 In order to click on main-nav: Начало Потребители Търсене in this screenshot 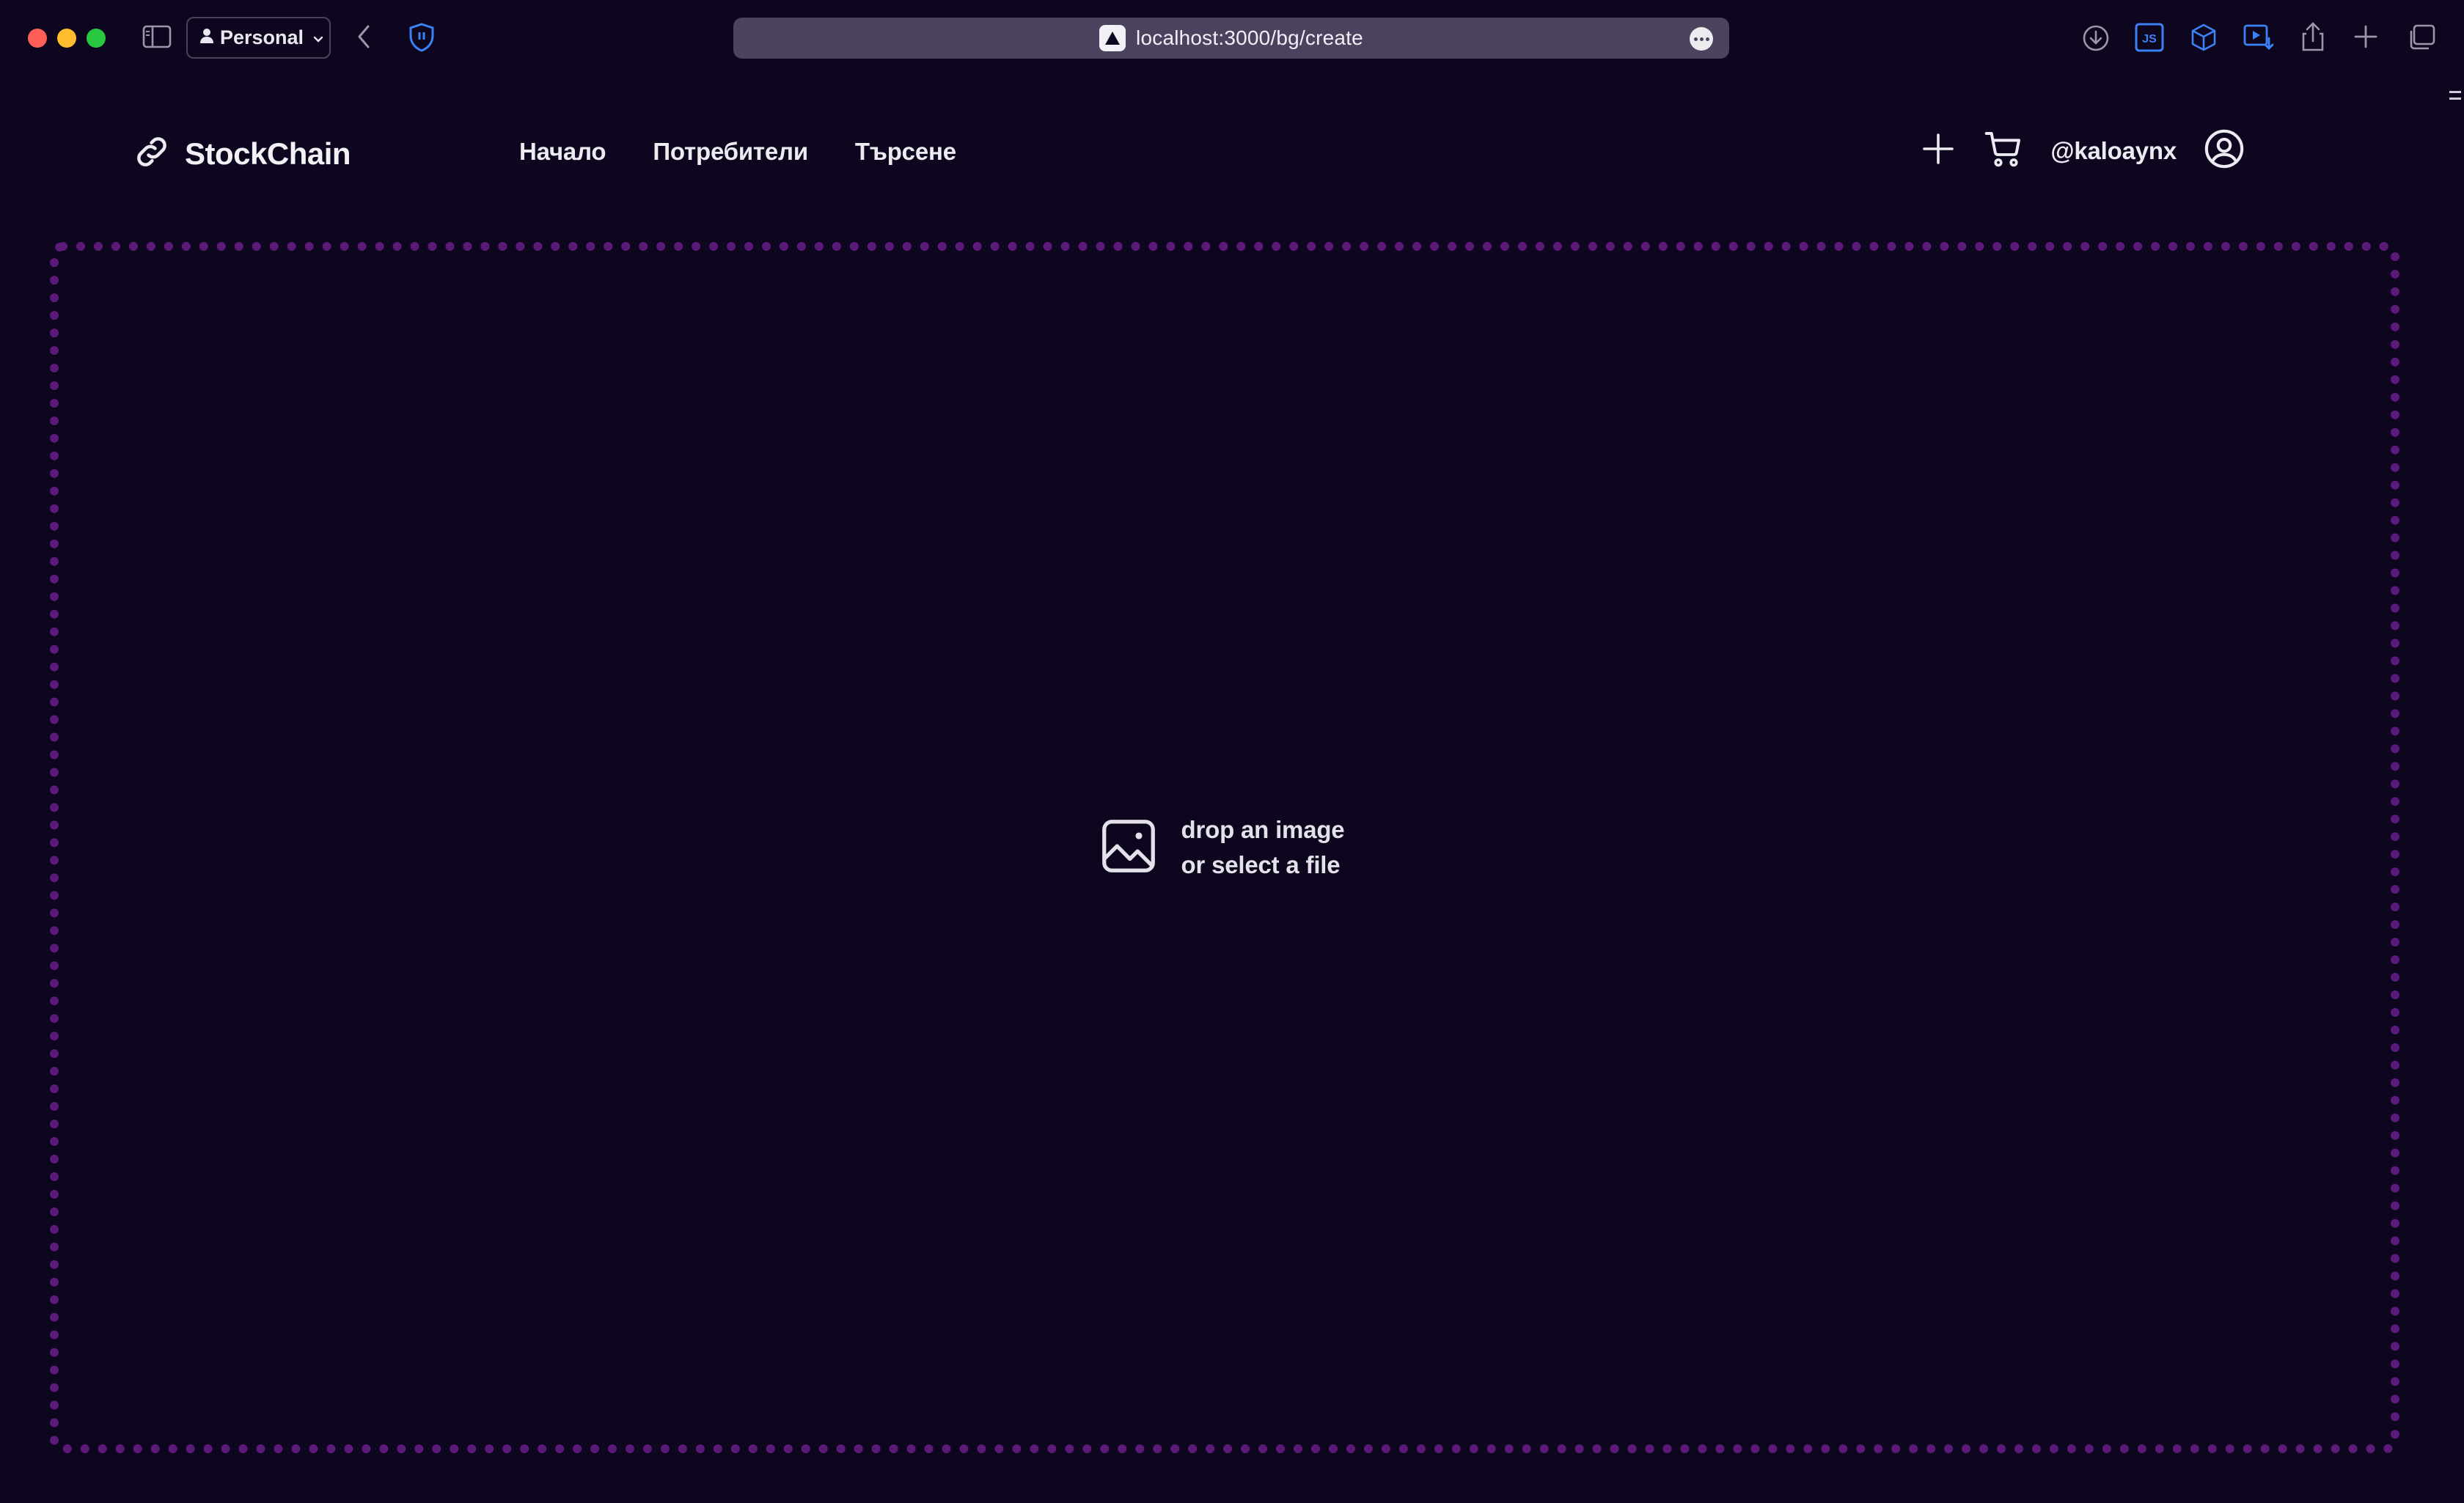, I will do `click(737, 152)`.